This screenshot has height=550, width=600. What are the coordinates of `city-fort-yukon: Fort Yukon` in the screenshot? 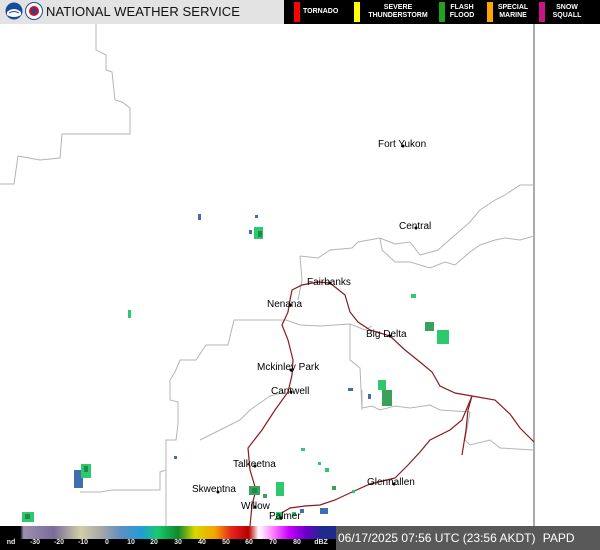 It's located at (402, 144).